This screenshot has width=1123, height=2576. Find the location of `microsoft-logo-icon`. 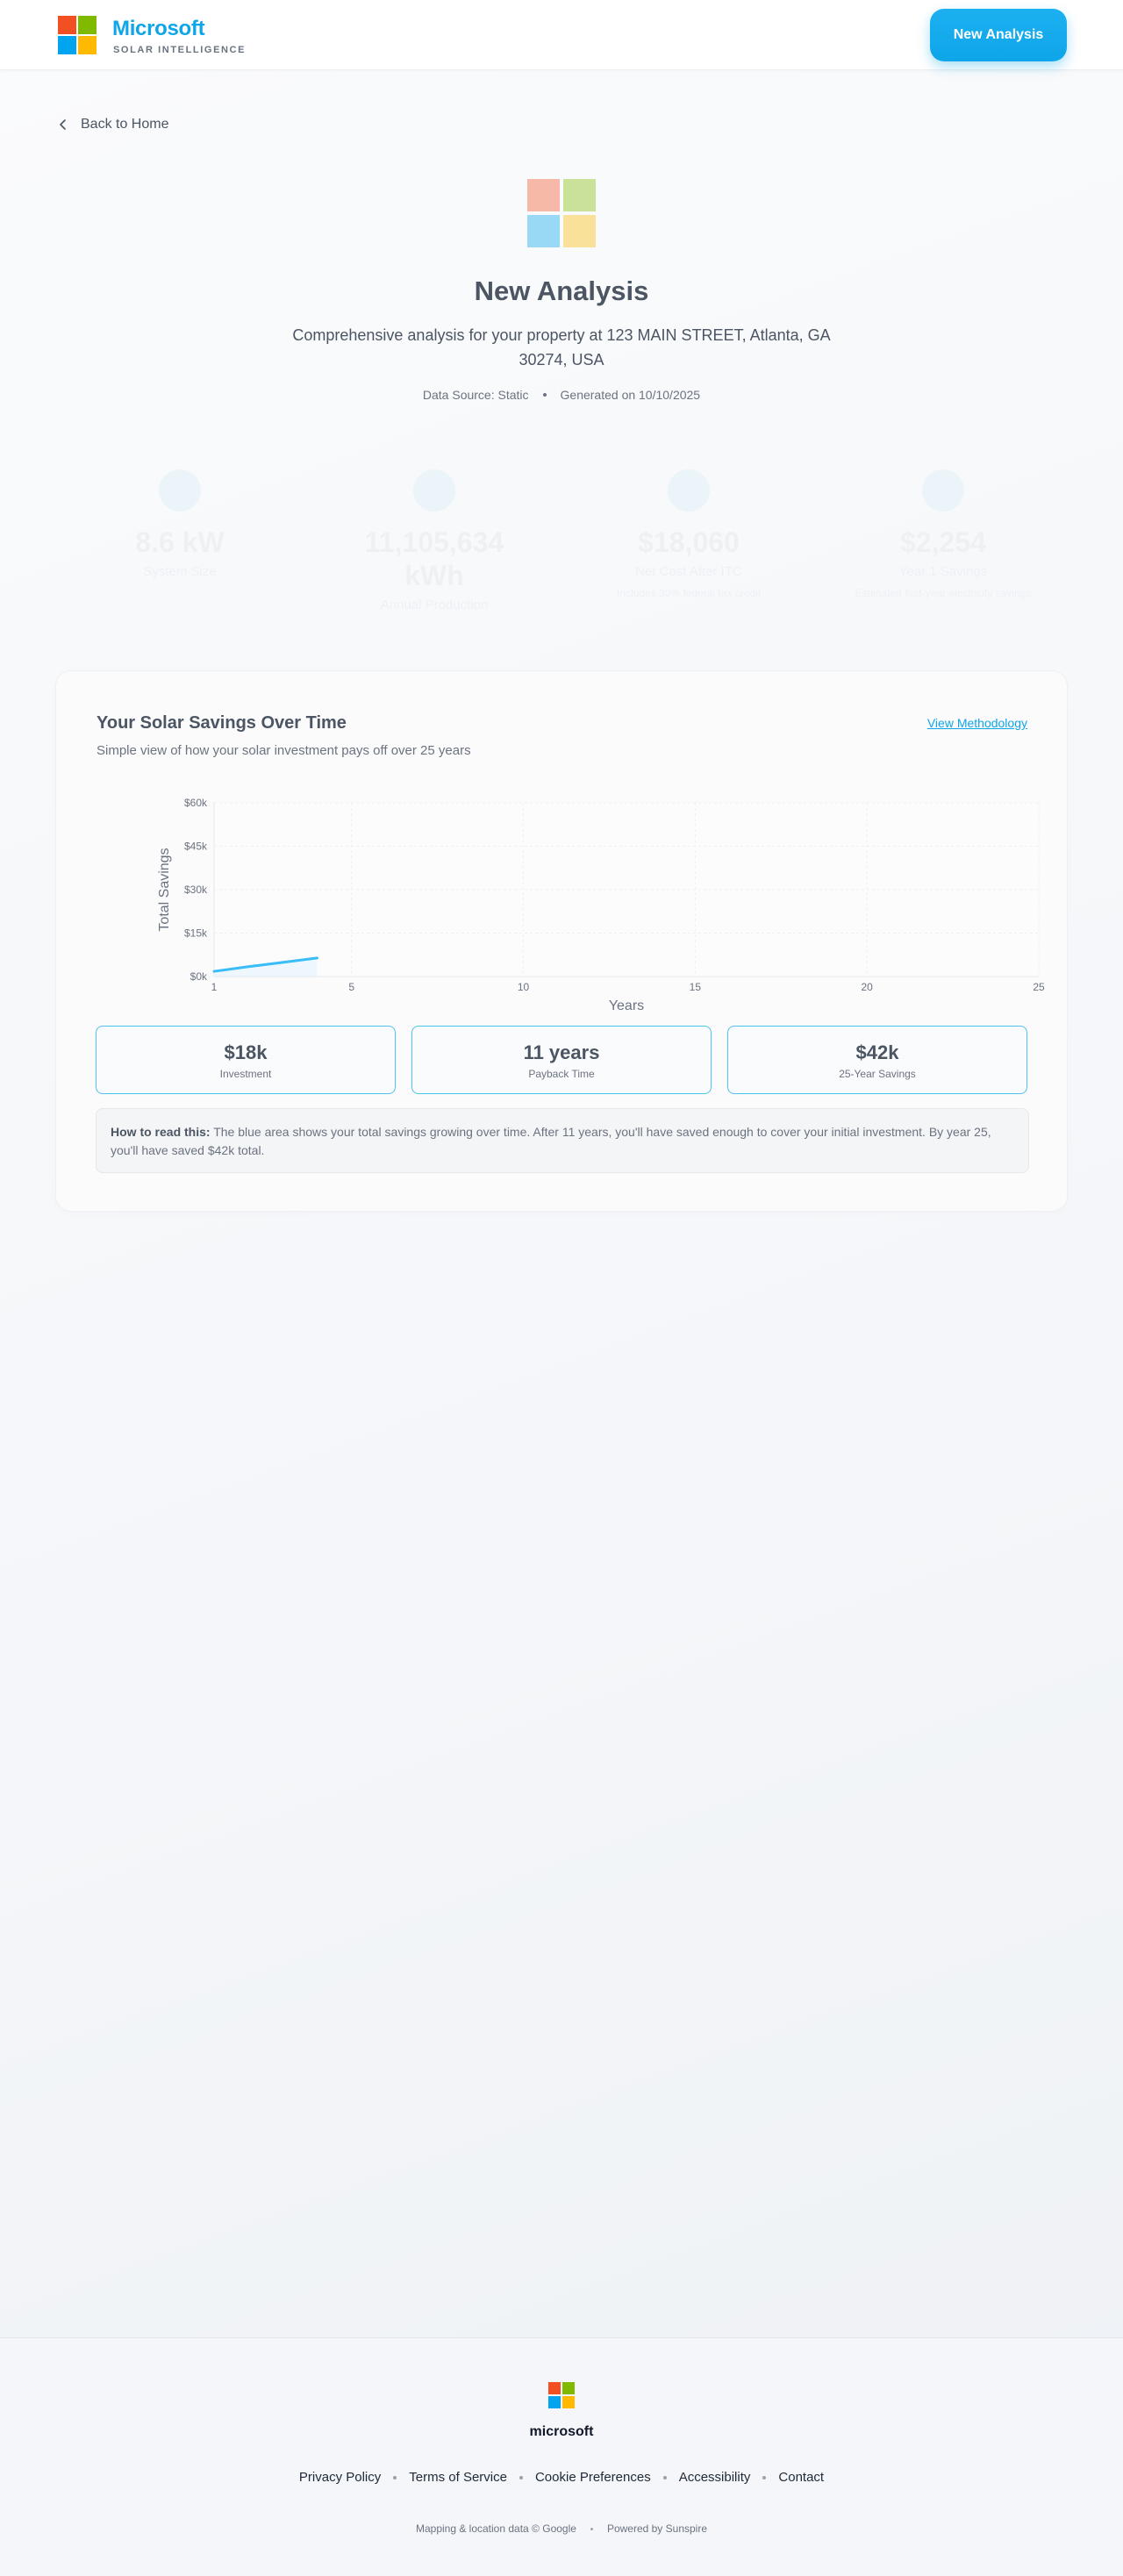

microsoft-logo-icon is located at coordinates (77, 35).